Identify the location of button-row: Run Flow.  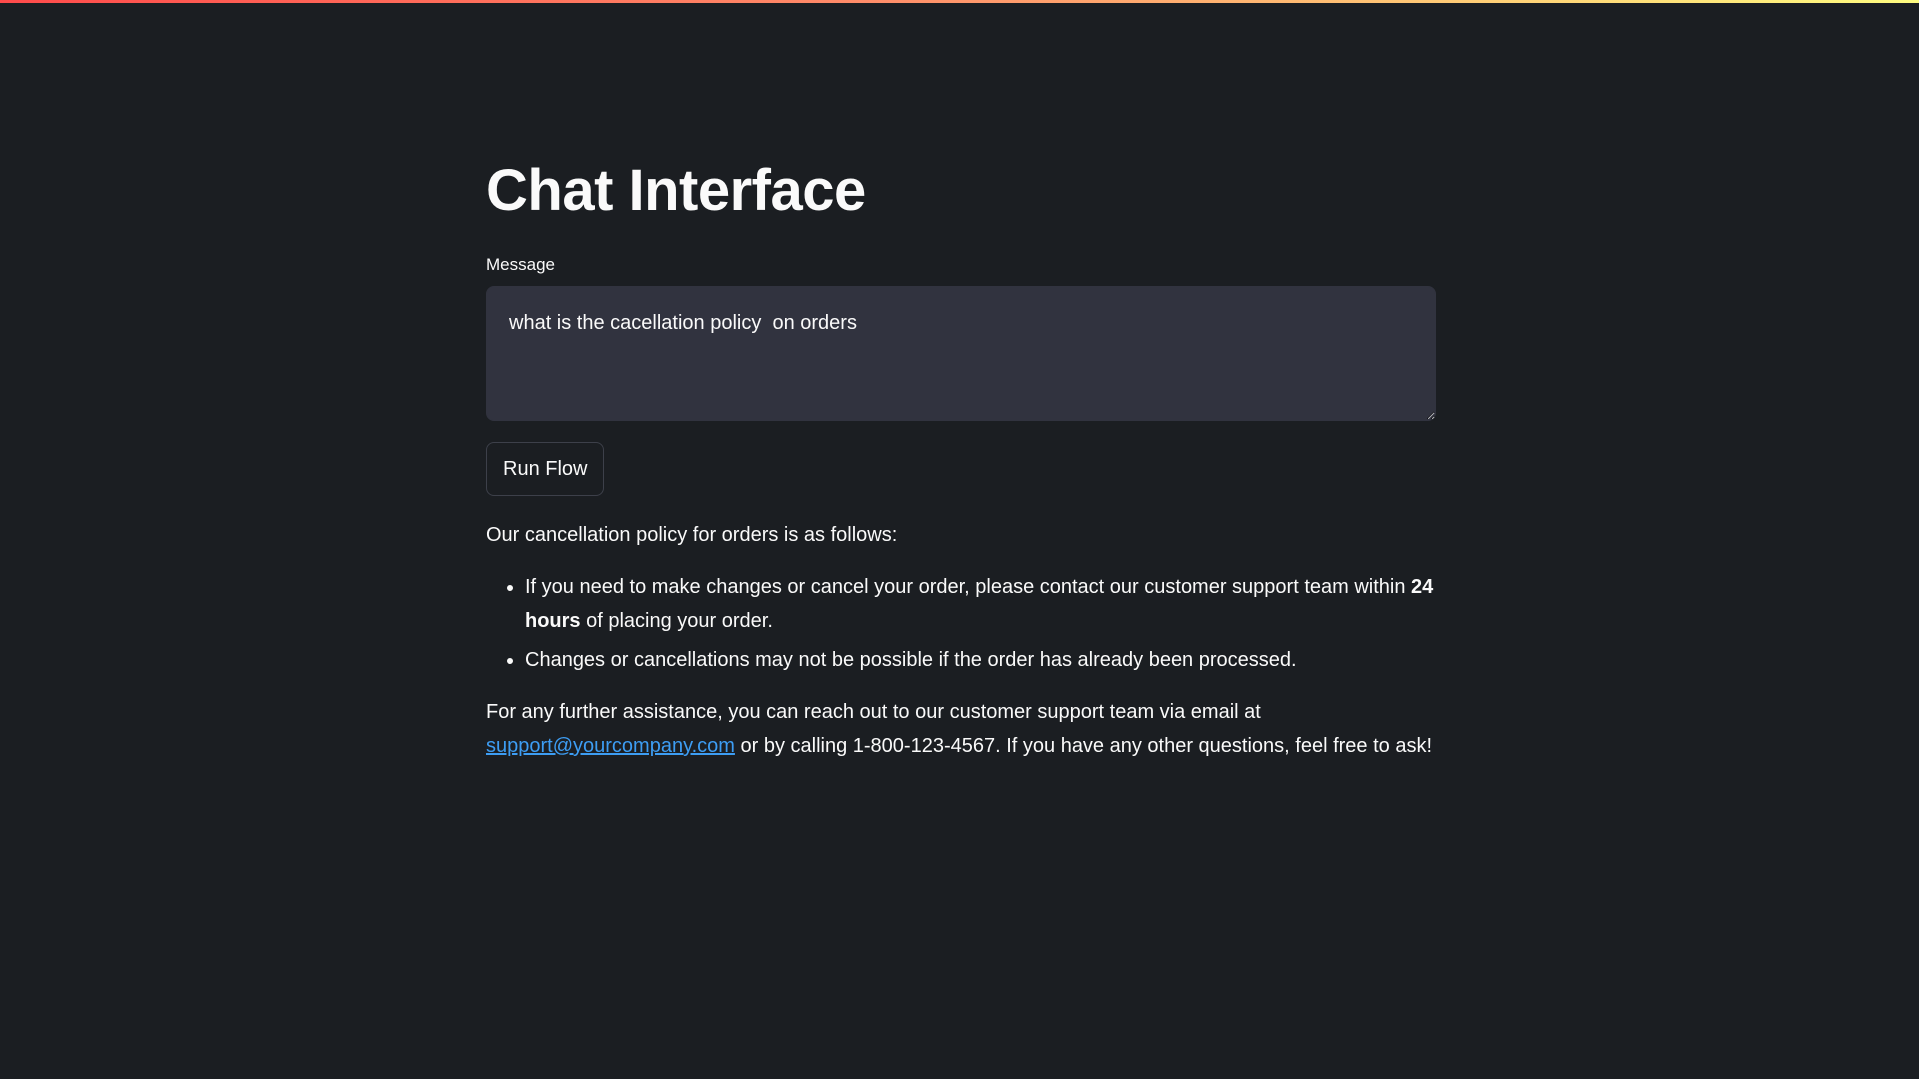
(961, 469).